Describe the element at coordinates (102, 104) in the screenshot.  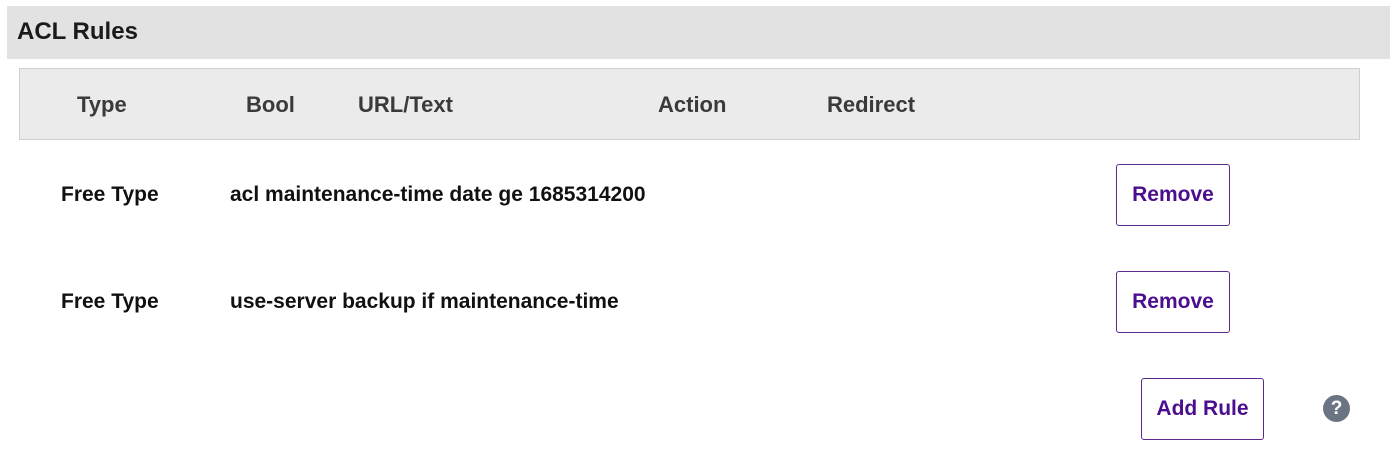
I see `column-header-type: Type` at that location.